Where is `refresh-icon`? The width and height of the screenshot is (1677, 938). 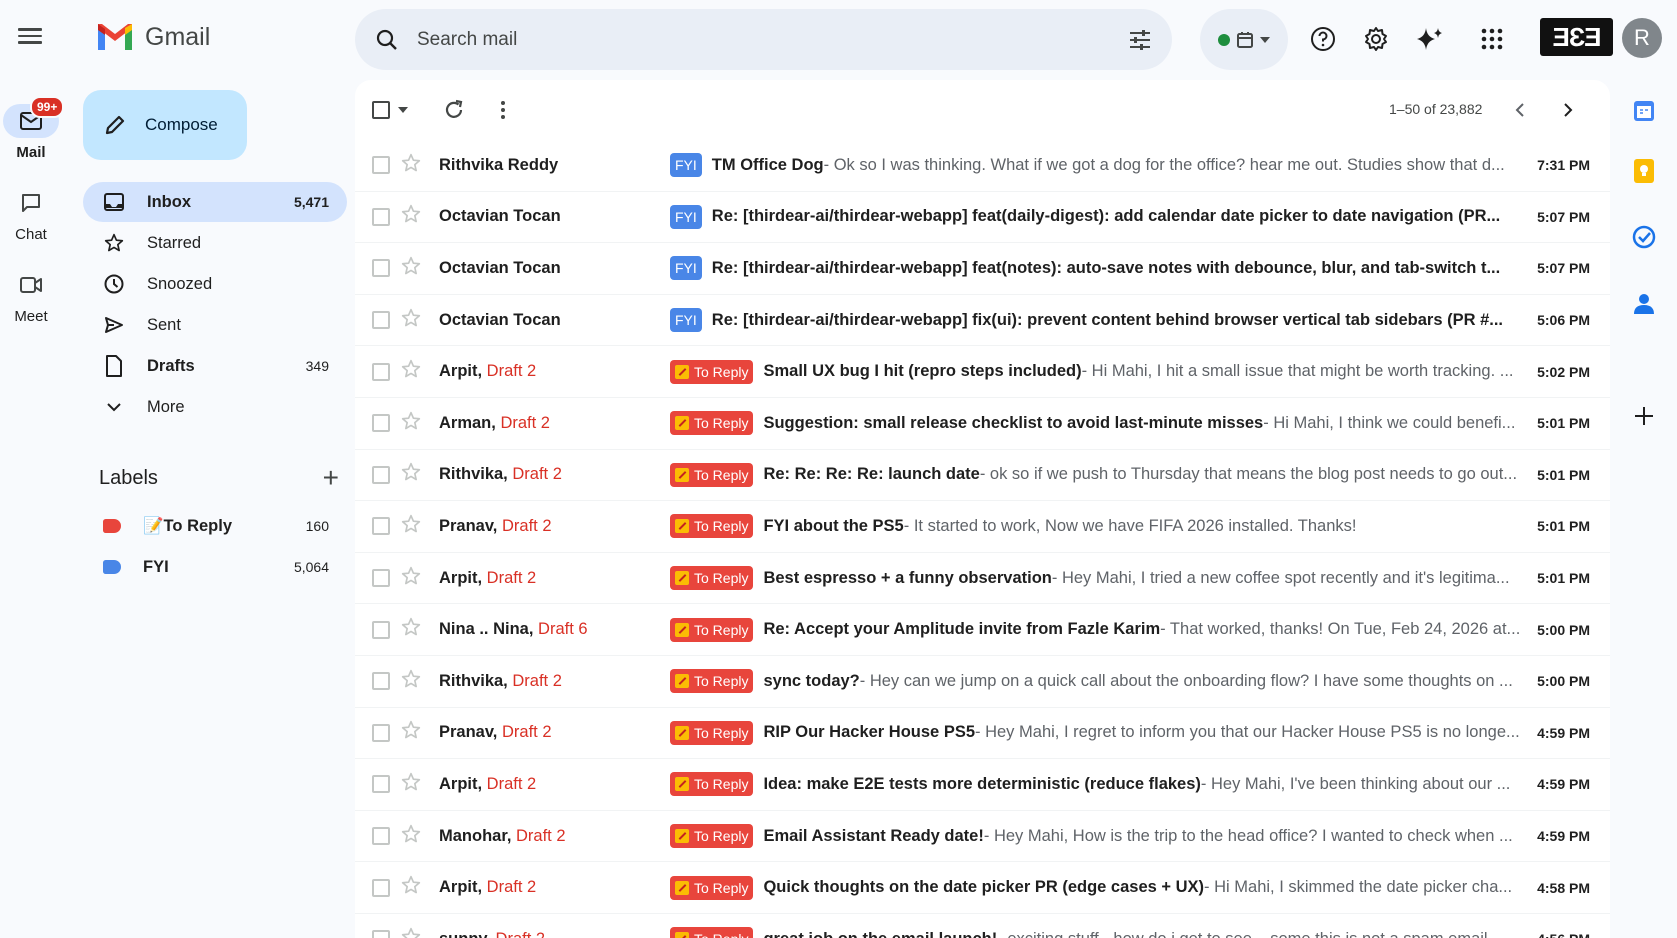 refresh-icon is located at coordinates (454, 110).